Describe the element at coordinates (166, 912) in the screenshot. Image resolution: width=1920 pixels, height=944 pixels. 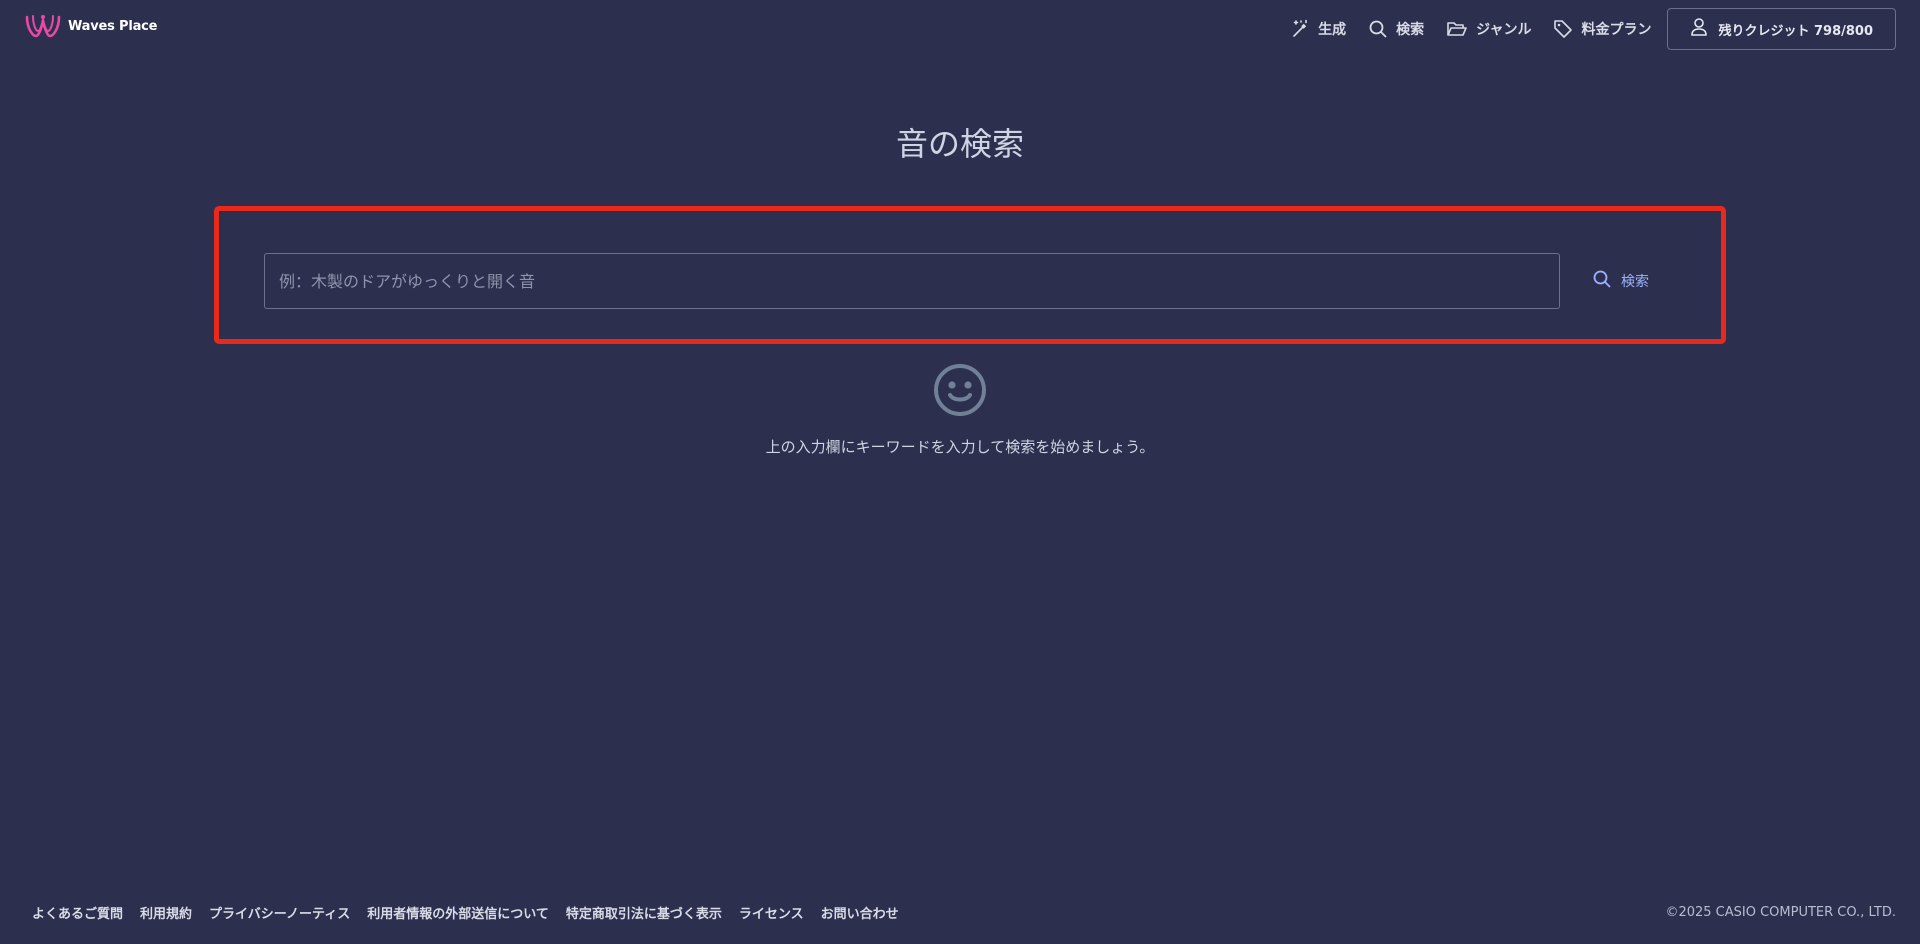
I see `footer-link-terms: 利用規約` at that location.